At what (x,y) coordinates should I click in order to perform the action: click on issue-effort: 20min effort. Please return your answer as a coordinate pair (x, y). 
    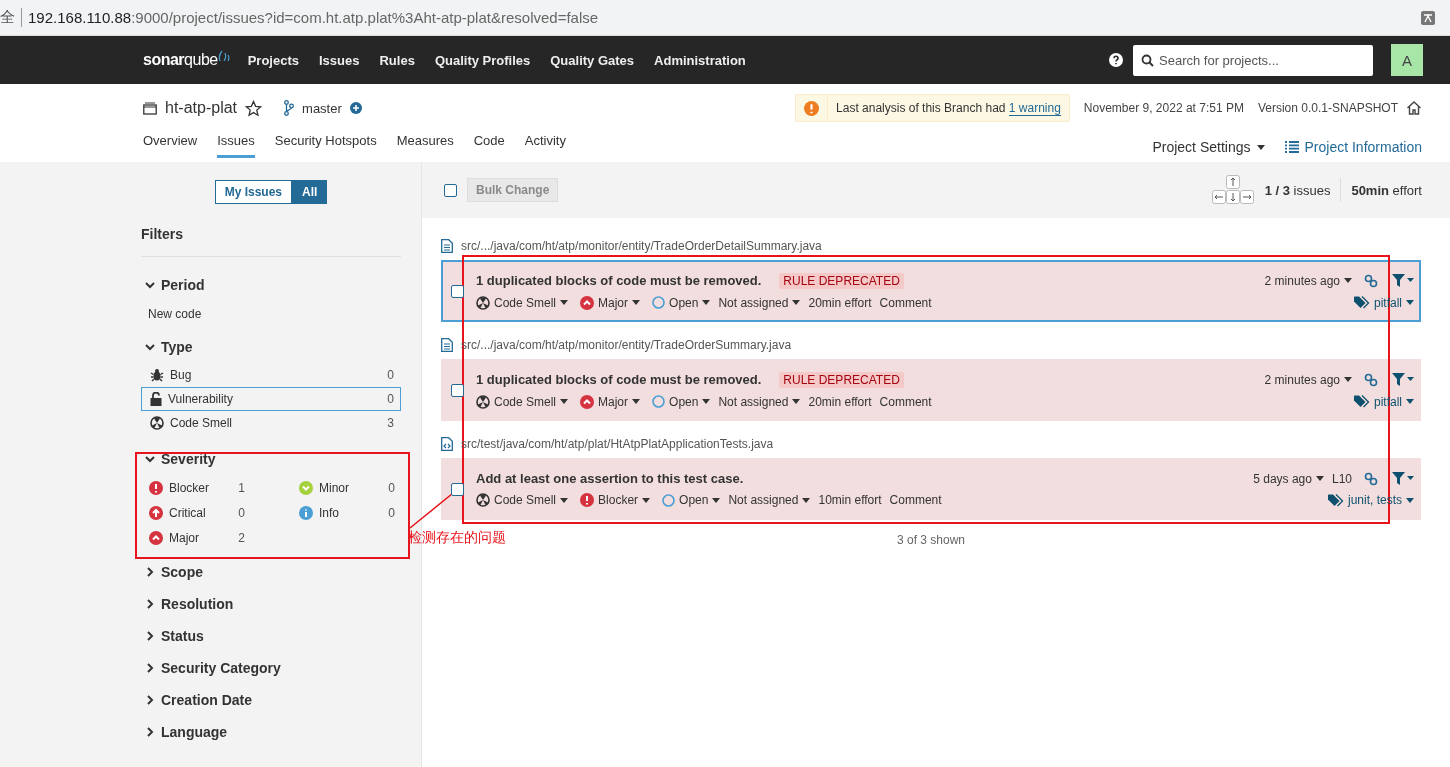
    Looking at the image, I should click on (840, 302).